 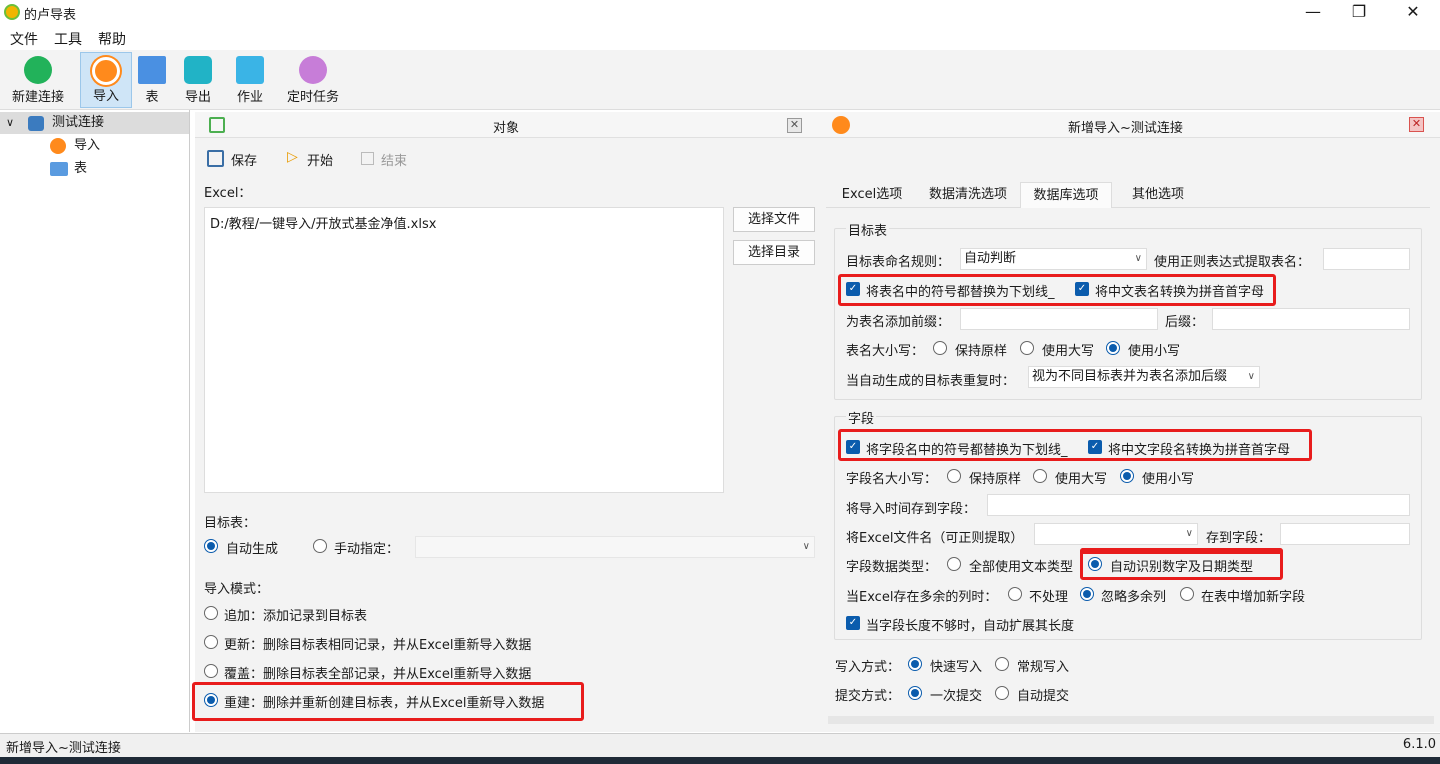 I want to click on extra-ignore-radio, so click(x=1015, y=594).